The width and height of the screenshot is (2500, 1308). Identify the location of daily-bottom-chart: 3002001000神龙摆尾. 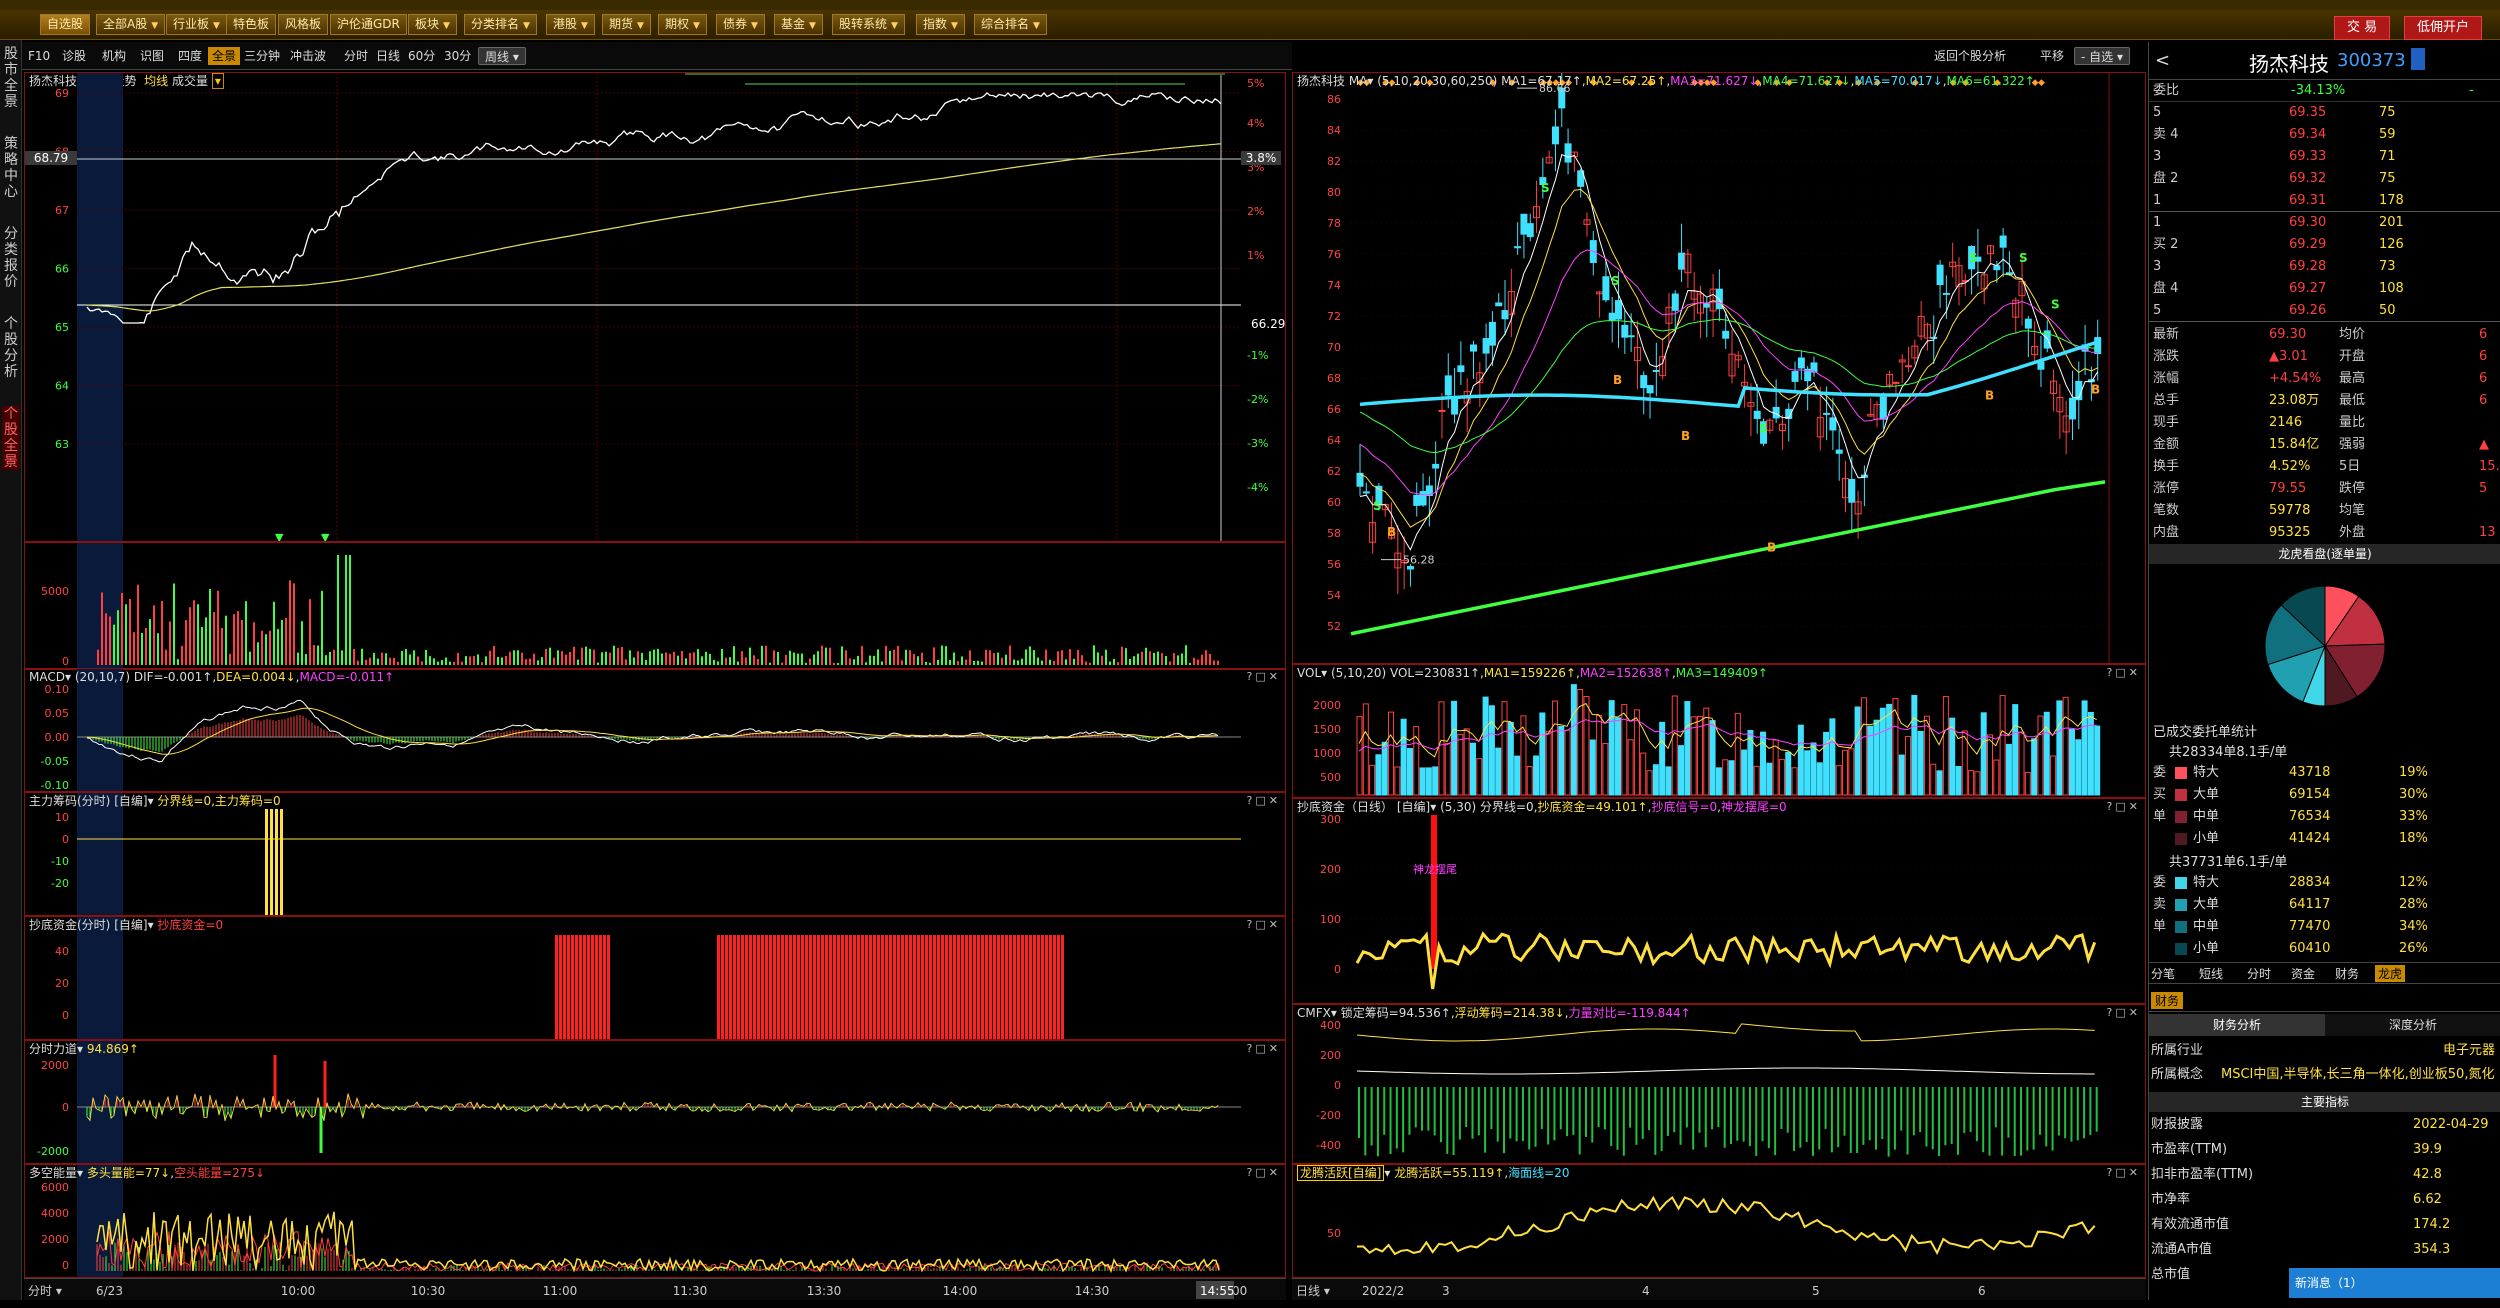
(1719, 901).